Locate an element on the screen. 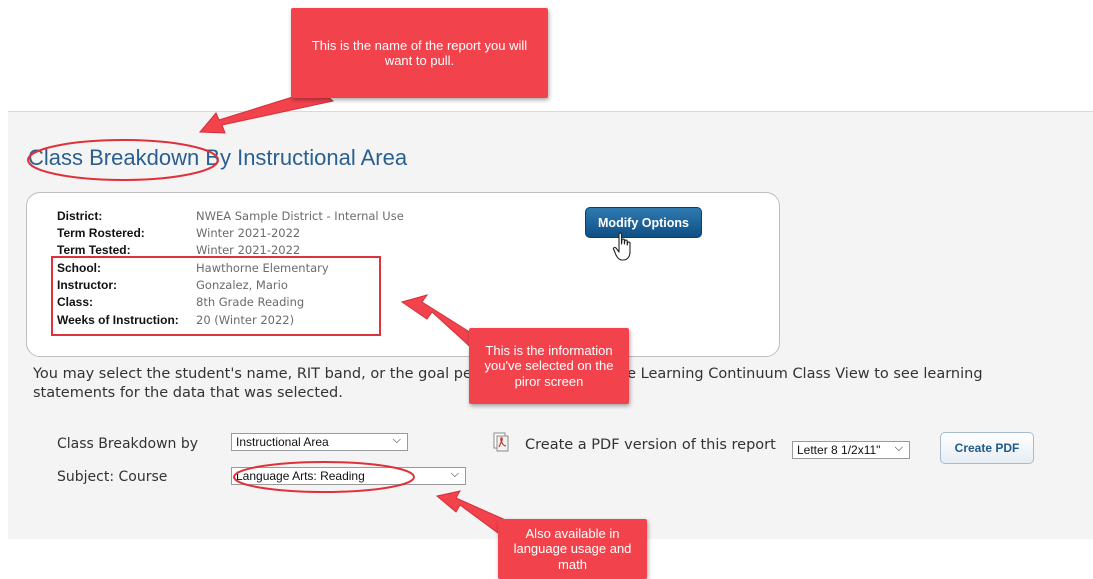 The width and height of the screenshot is (1093, 579). subject-select: Language Arts: Reading ⌵ is located at coordinates (348, 476).